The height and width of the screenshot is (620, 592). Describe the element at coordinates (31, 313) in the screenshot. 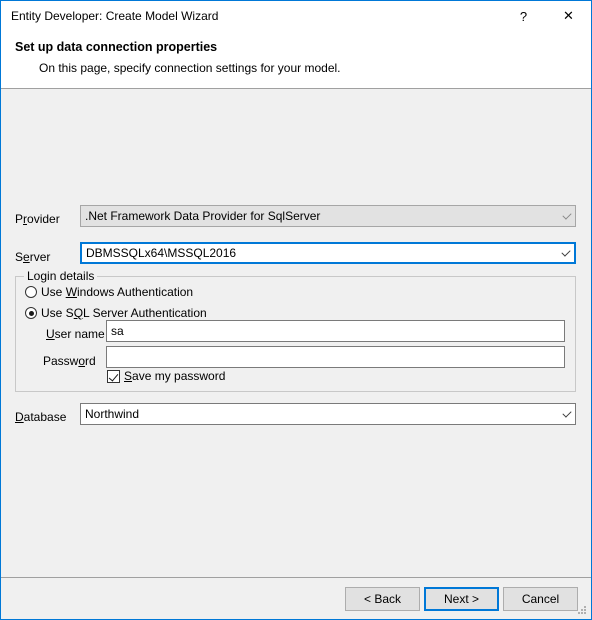

I see `radio-selected-icon` at that location.